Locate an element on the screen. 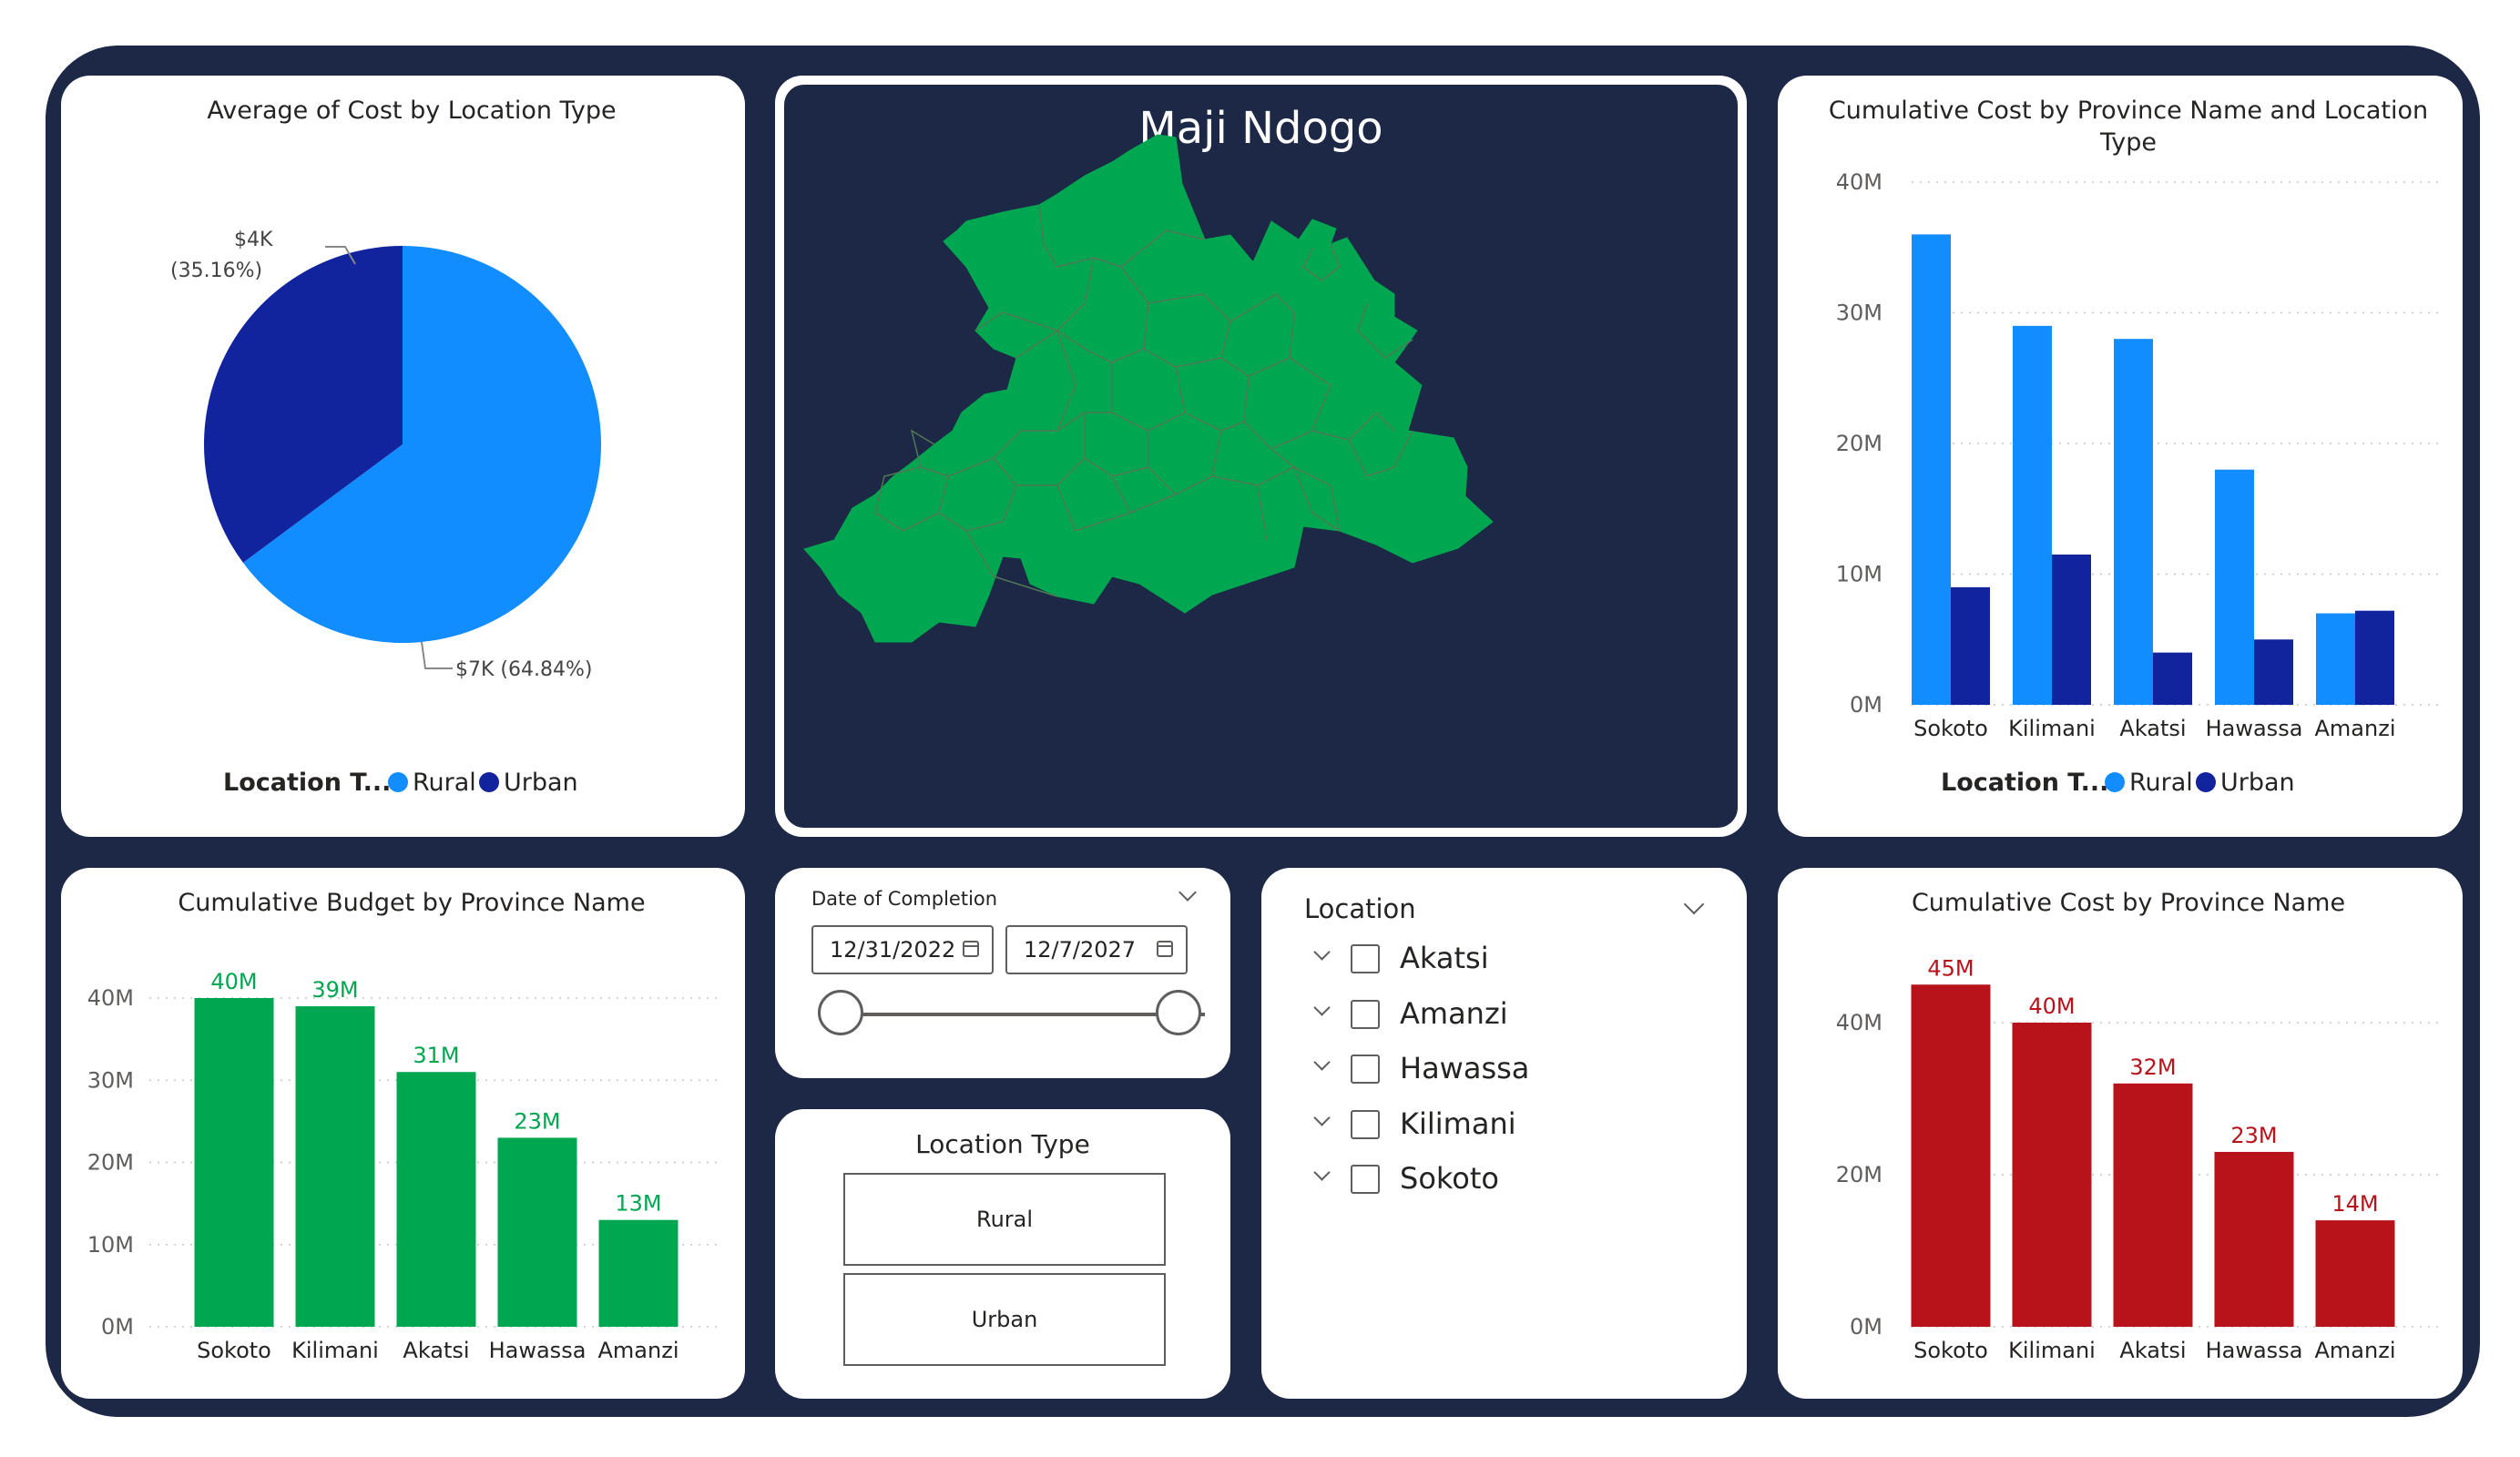  bar-akatsi-rural is located at coordinates (2133, 522).